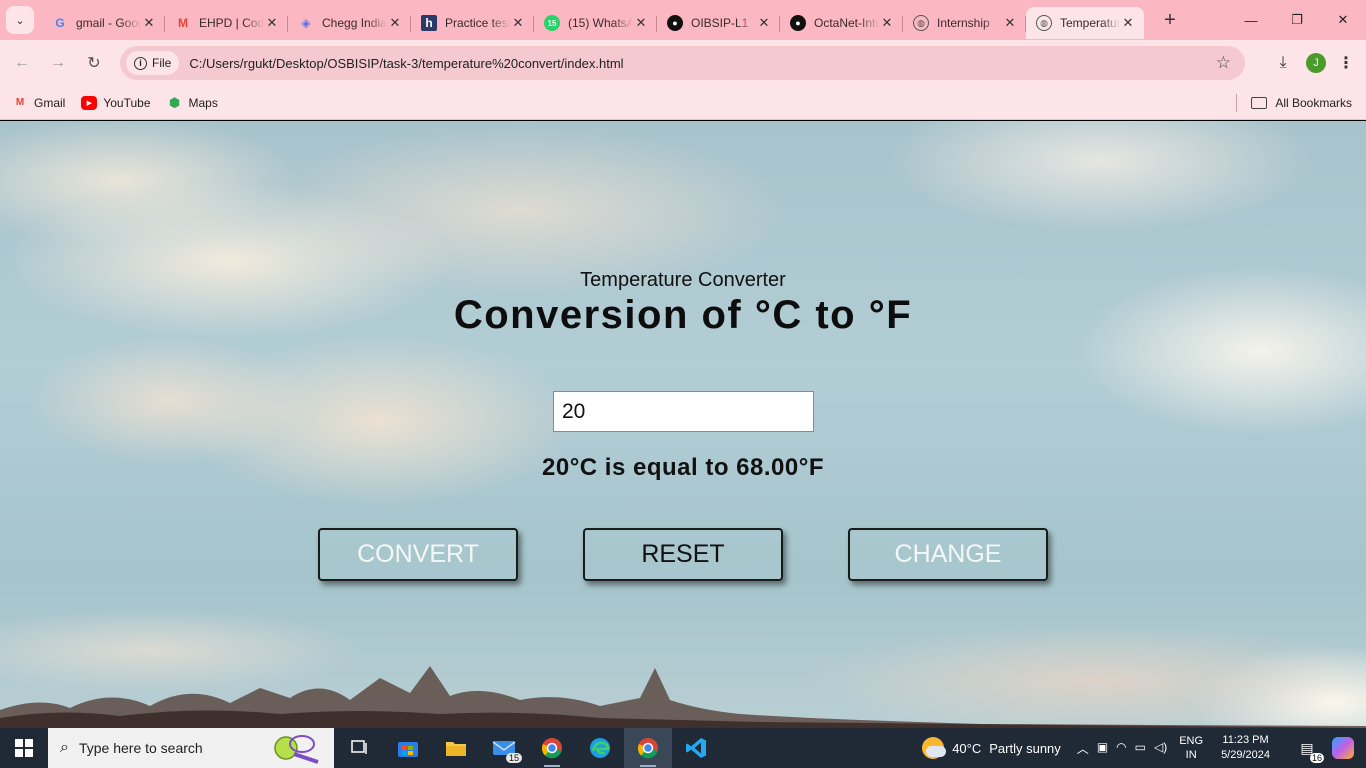 The width and height of the screenshot is (1366, 768). Describe the element at coordinates (89, 102) in the screenshot. I see `youtube-icon: ▶` at that location.